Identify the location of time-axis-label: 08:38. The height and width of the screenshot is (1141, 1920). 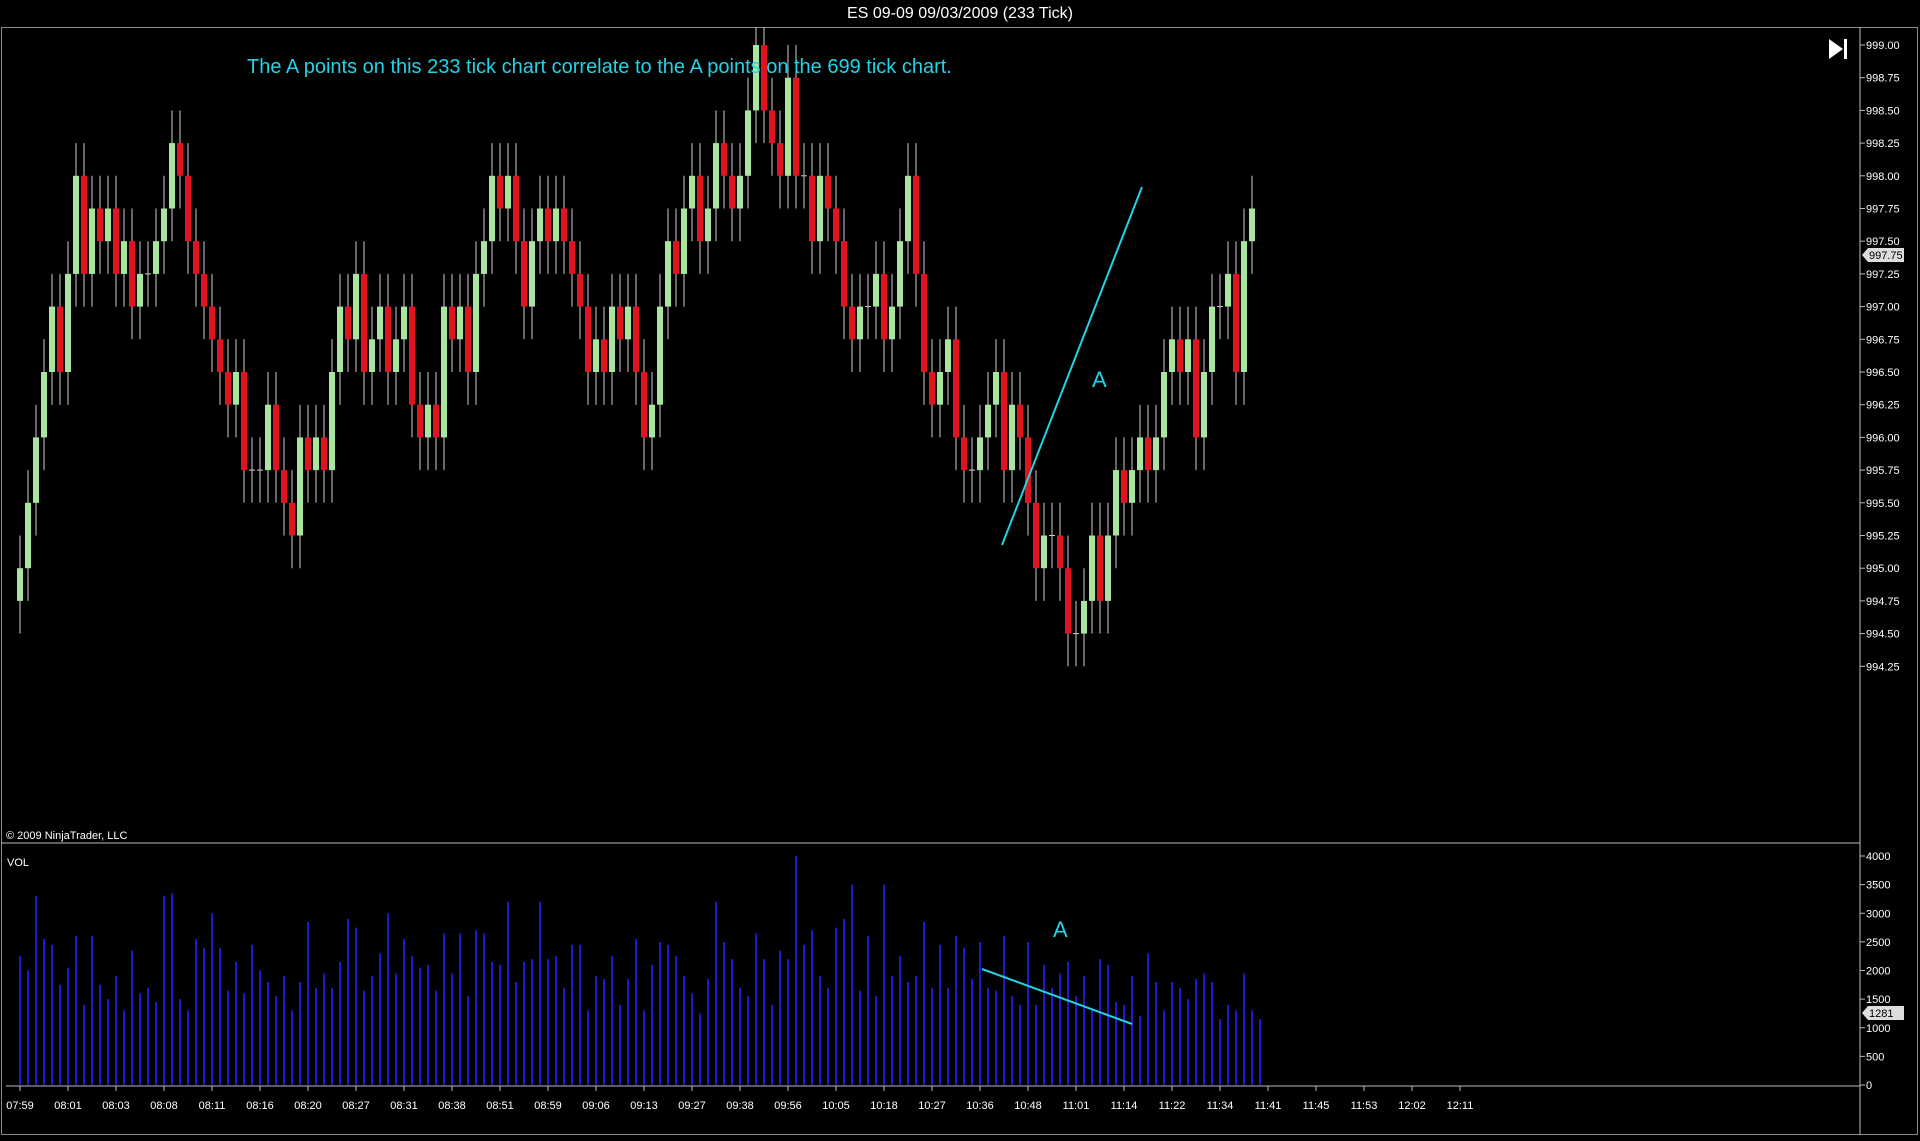
(452, 1106).